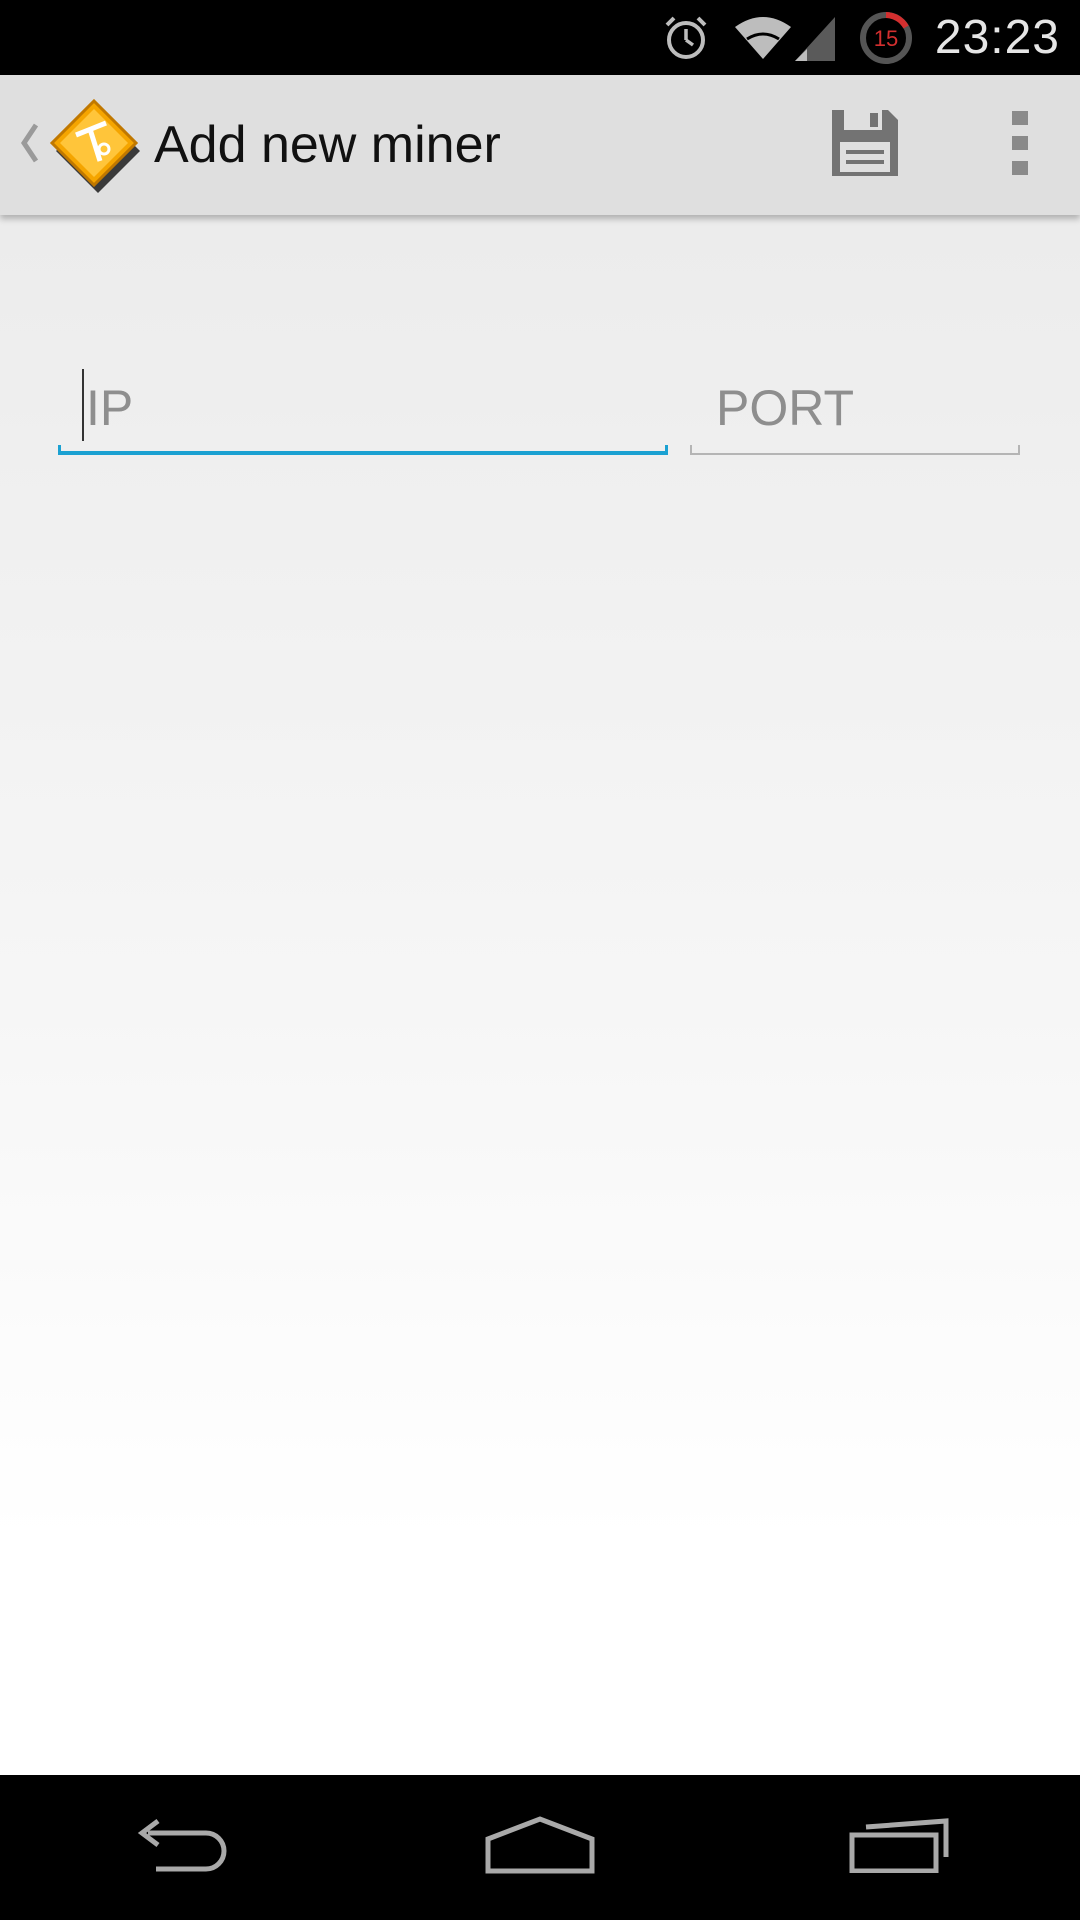  Describe the element at coordinates (29, 145) in the screenshot. I see `up-arrow-icon` at that location.